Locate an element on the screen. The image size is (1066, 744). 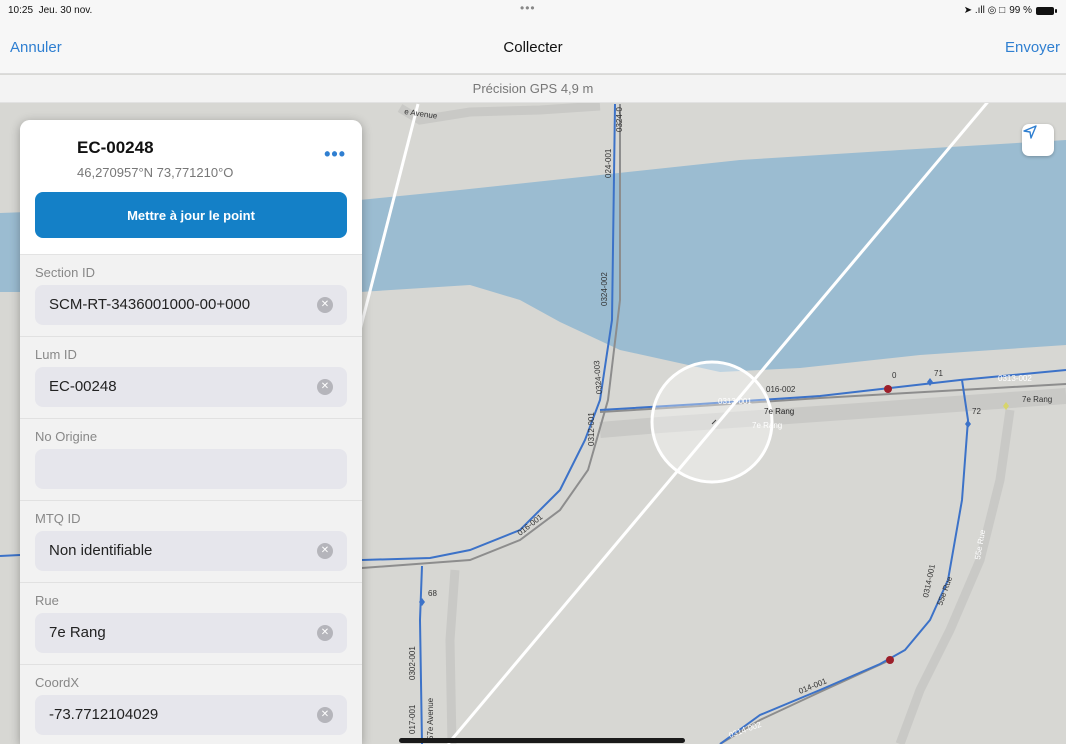
status-indicators: ➤ .ıll ◎ □ 99 % is located at coordinates (1010, 10).